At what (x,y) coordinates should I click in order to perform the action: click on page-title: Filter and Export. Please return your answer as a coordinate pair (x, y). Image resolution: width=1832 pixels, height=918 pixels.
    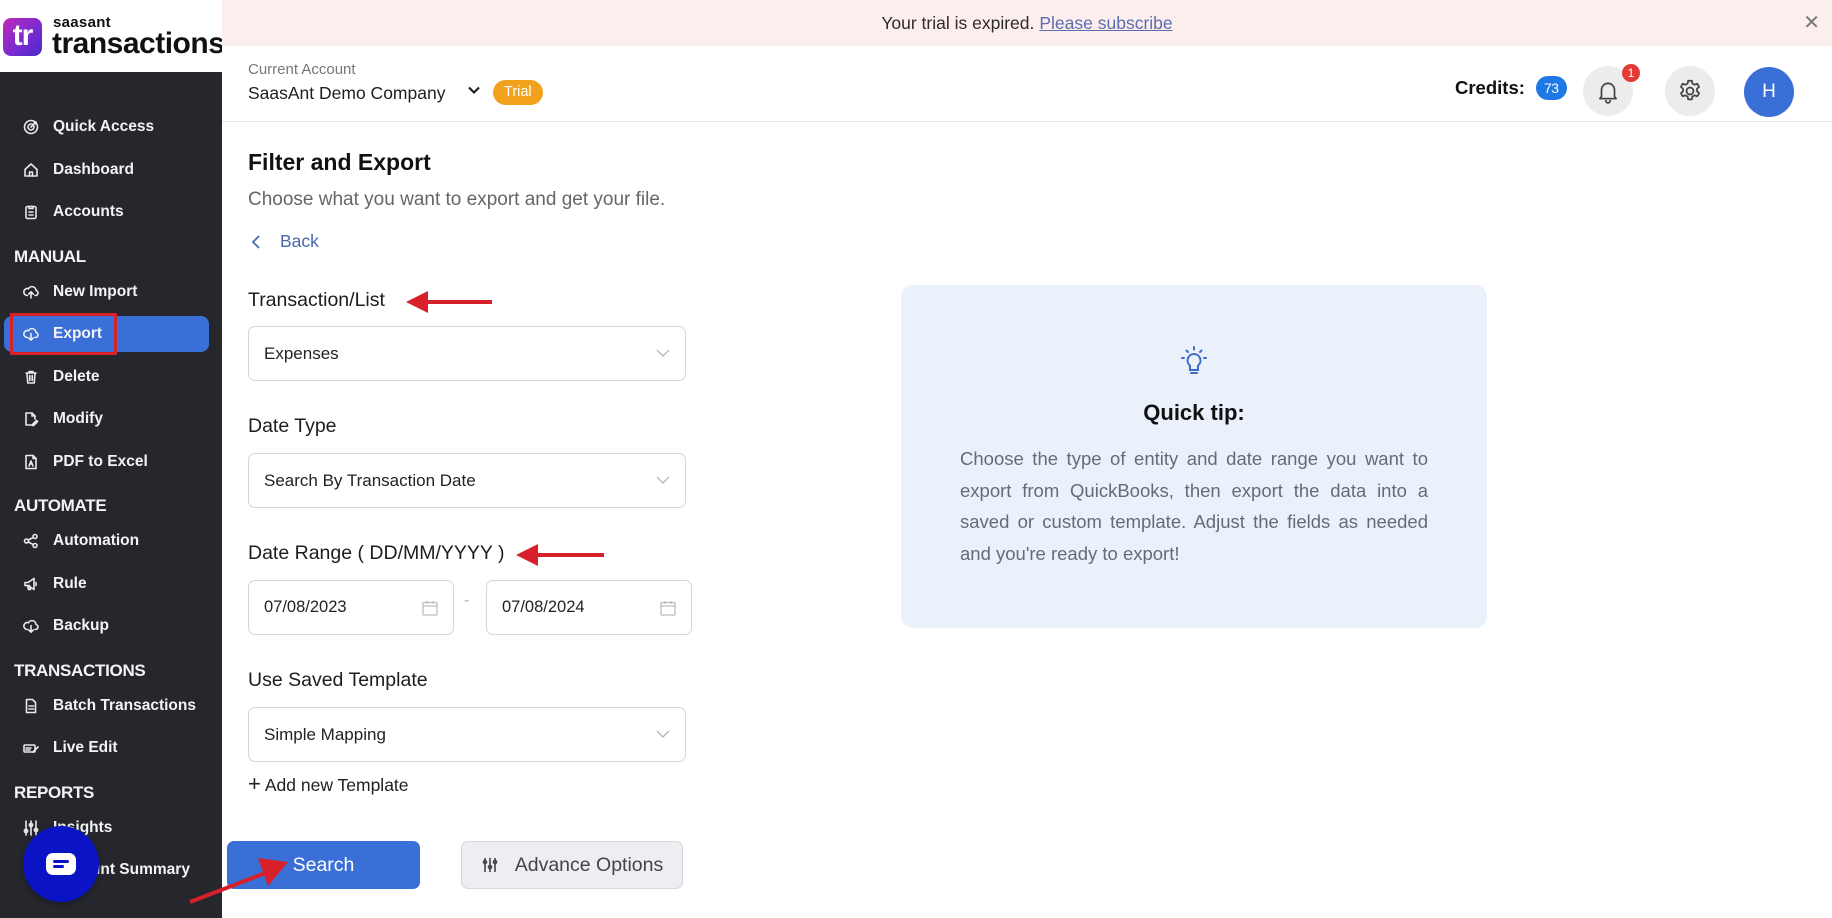
    Looking at the image, I should click on (339, 162).